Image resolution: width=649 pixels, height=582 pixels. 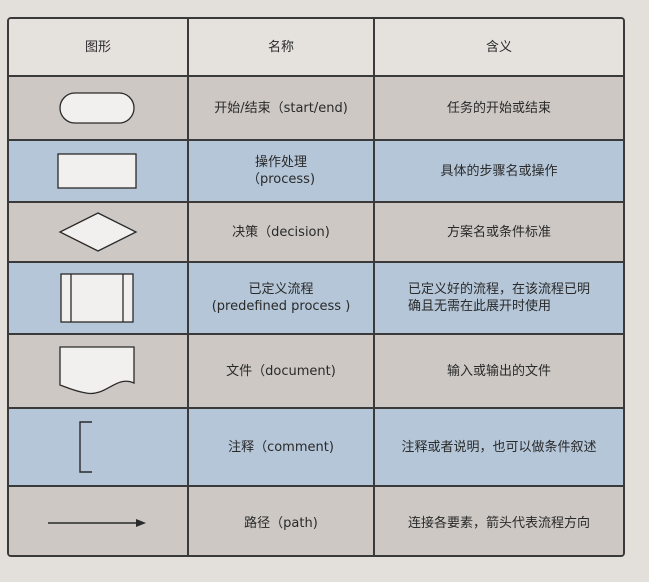 I want to click on comment-bracket-icon, so click(x=85, y=447).